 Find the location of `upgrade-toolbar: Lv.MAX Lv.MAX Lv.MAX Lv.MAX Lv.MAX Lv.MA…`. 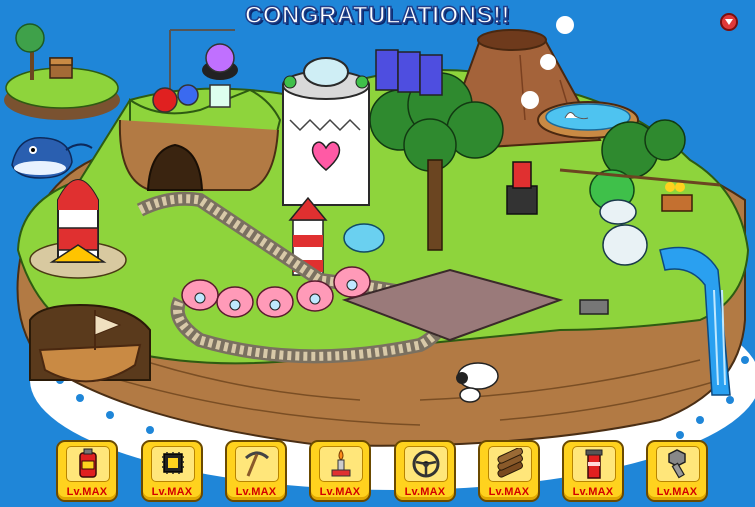

upgrade-toolbar: Lv.MAX Lv.MAX Lv.MAX Lv.MAX Lv.MAX Lv.MA… is located at coordinates (386, 472).